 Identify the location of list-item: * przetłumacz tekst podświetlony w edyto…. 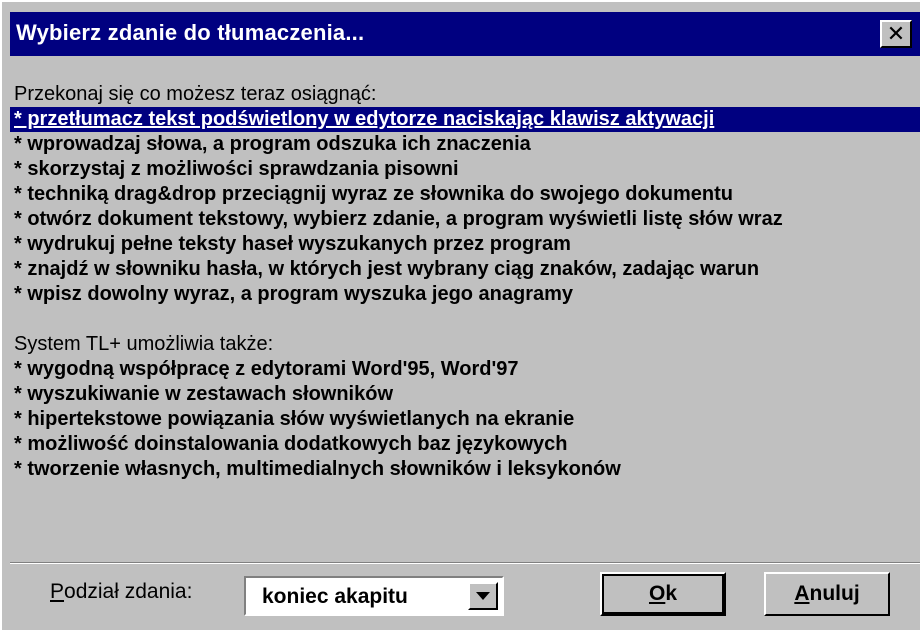
(465, 119).